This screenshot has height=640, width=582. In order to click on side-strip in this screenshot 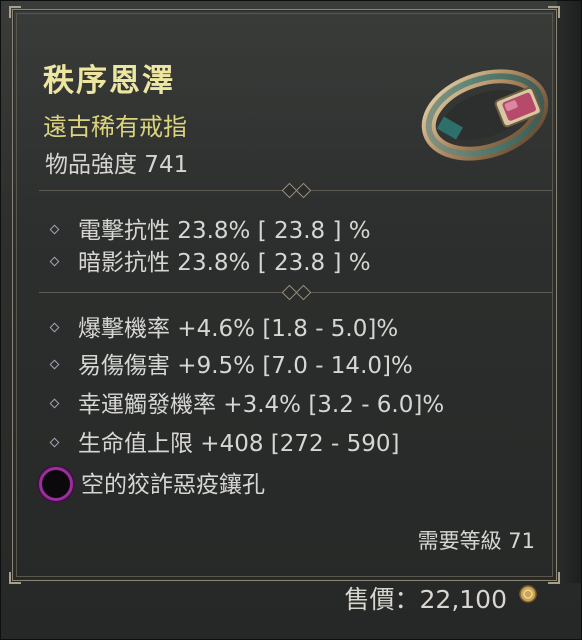, I will do `click(569, 292)`.